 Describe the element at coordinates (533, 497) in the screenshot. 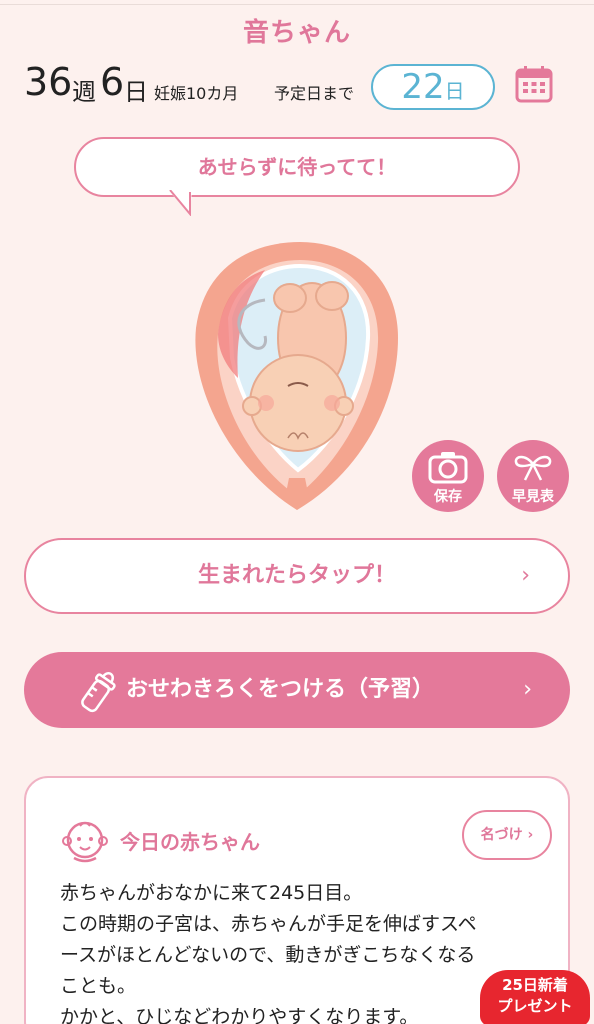

I see `quick-reference-label: 早見表` at that location.